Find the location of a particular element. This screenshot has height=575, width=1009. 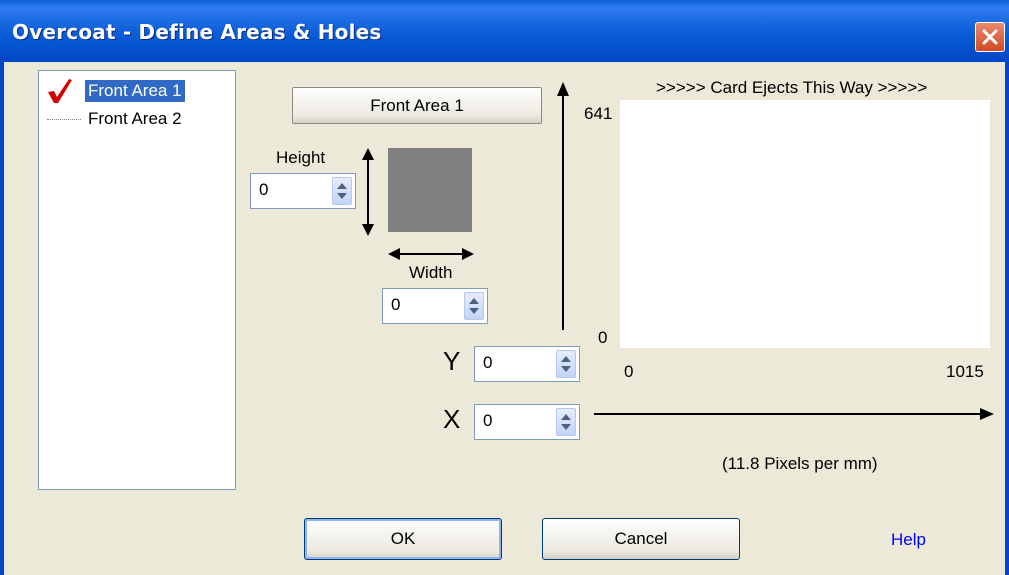

close-button is located at coordinates (990, 37).